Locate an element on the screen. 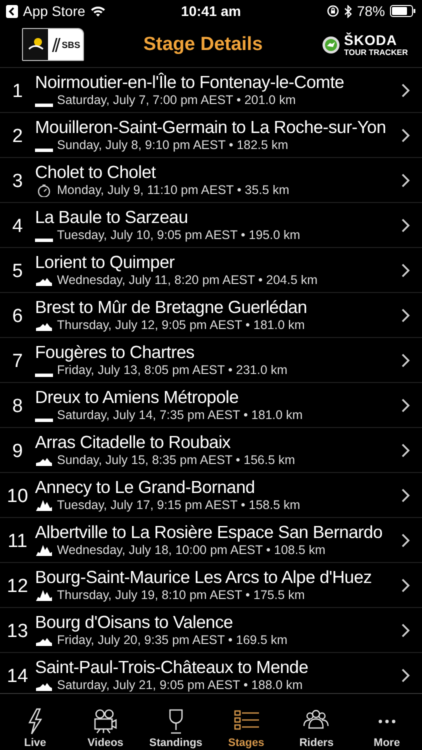 This screenshot has width=422, height=750. stage-row: 10 Annecy to Le Grand-Bornand Tuesday, July 17, 9:15 pm AEST • 158.5 km is located at coordinates (211, 495).